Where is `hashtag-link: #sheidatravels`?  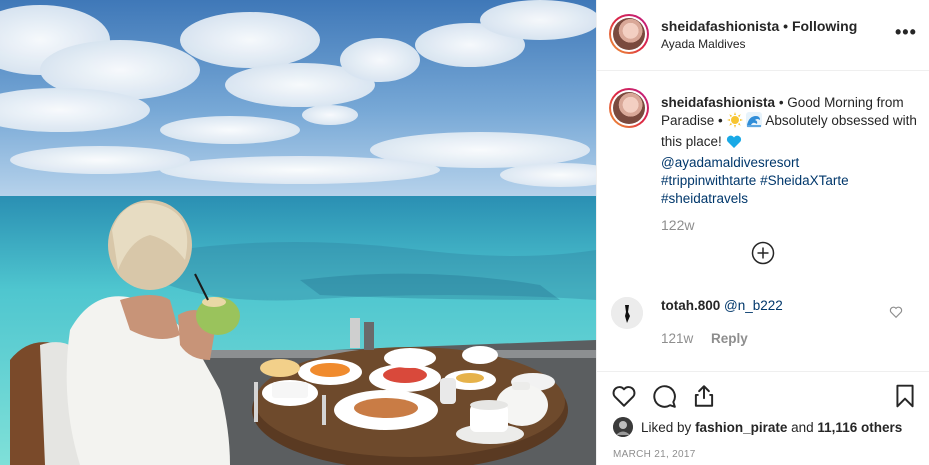 hashtag-link: #sheidatravels is located at coordinates (704, 198).